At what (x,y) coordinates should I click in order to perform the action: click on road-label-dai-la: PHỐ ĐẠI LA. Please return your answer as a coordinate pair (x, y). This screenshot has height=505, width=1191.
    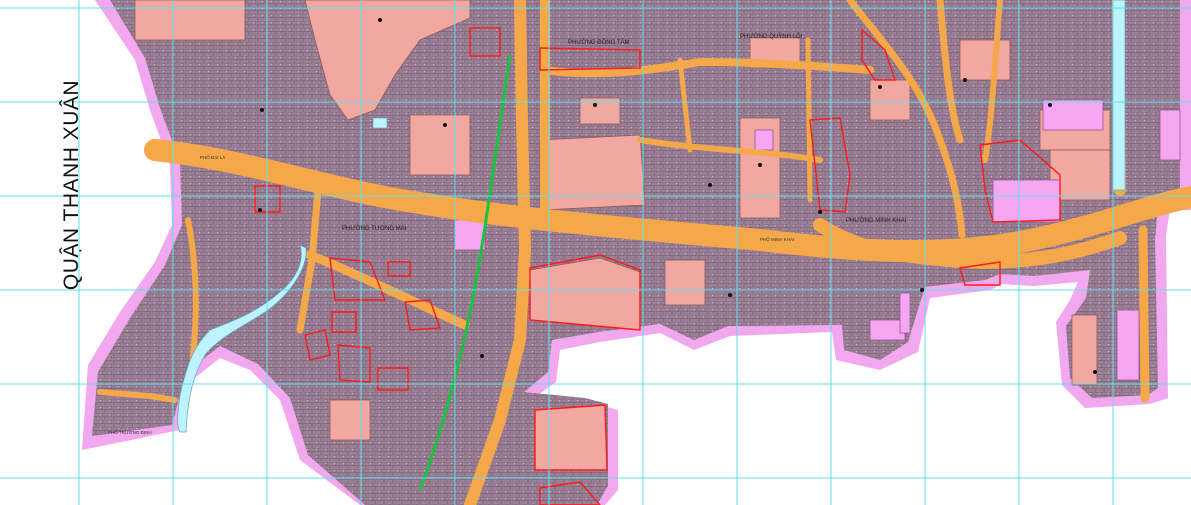
    Looking at the image, I should click on (213, 157).